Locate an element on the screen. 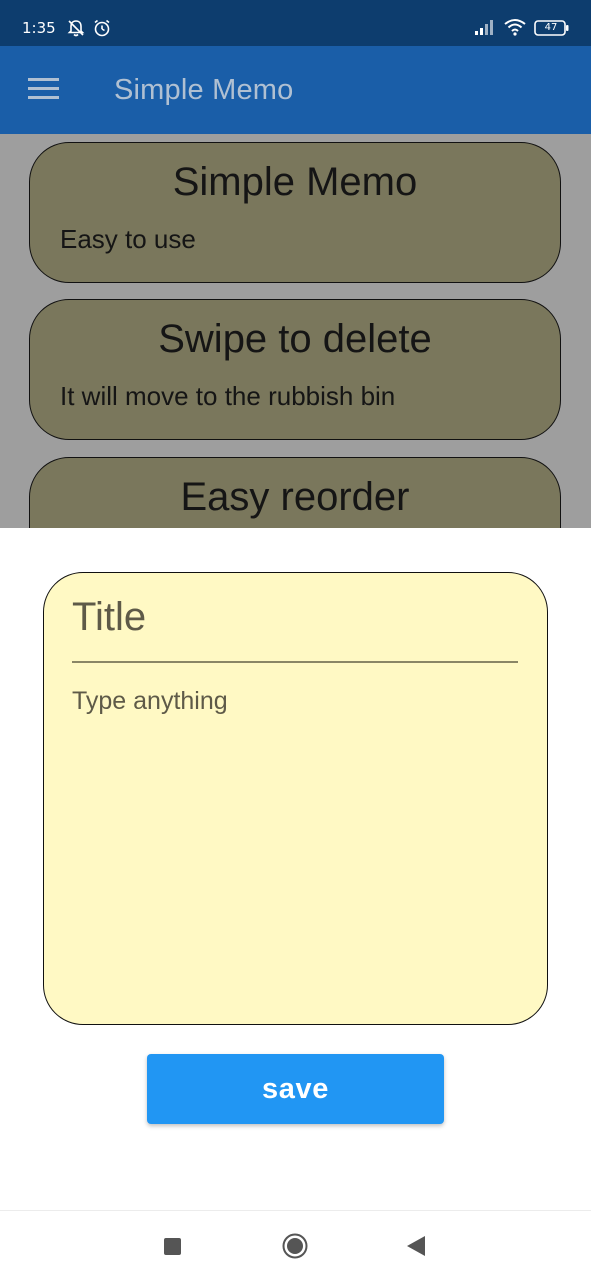  memo-body: It will move to the rubbish bin is located at coordinates (228, 396).